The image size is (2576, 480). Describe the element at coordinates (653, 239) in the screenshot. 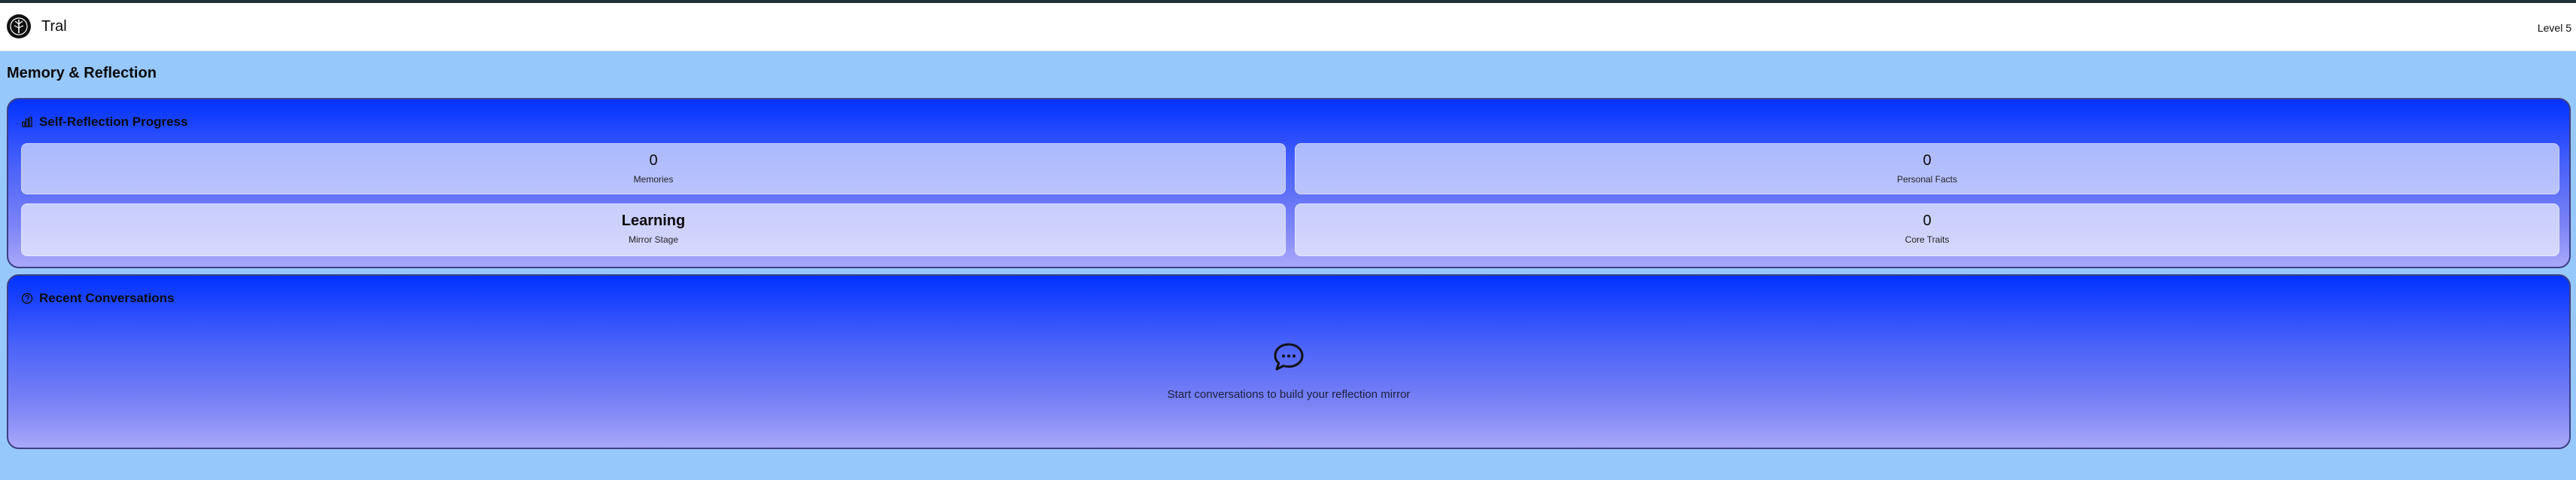

I see `stat-label: Mirror Stage` at that location.